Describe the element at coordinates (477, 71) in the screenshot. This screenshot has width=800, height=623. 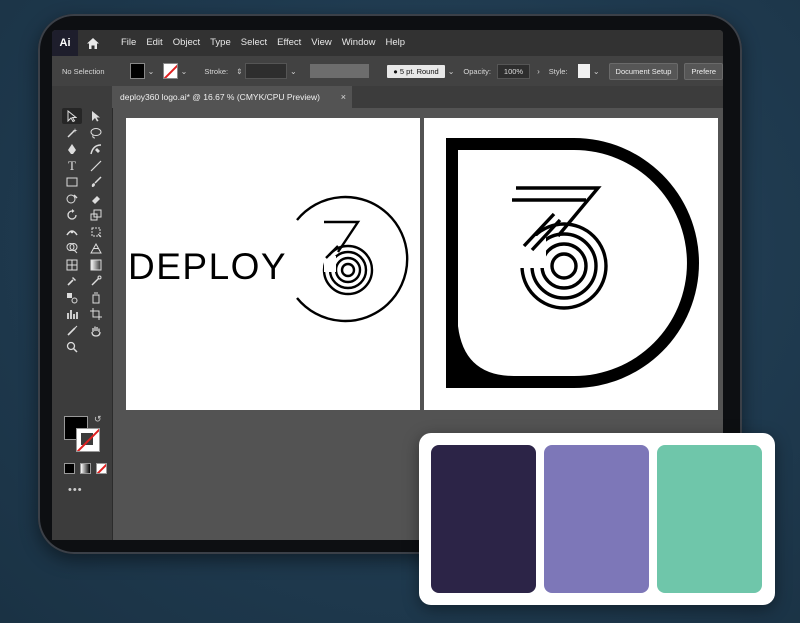
I see `opacity-label: Opacity:` at that location.